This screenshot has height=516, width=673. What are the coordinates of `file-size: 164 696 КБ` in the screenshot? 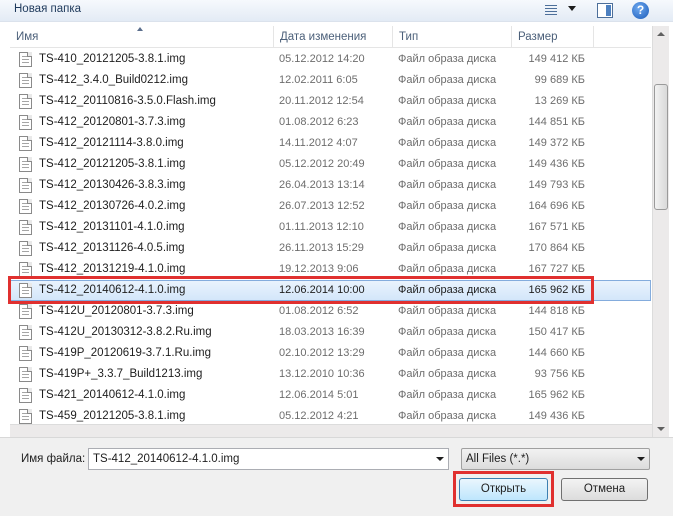 It's located at (556, 206).